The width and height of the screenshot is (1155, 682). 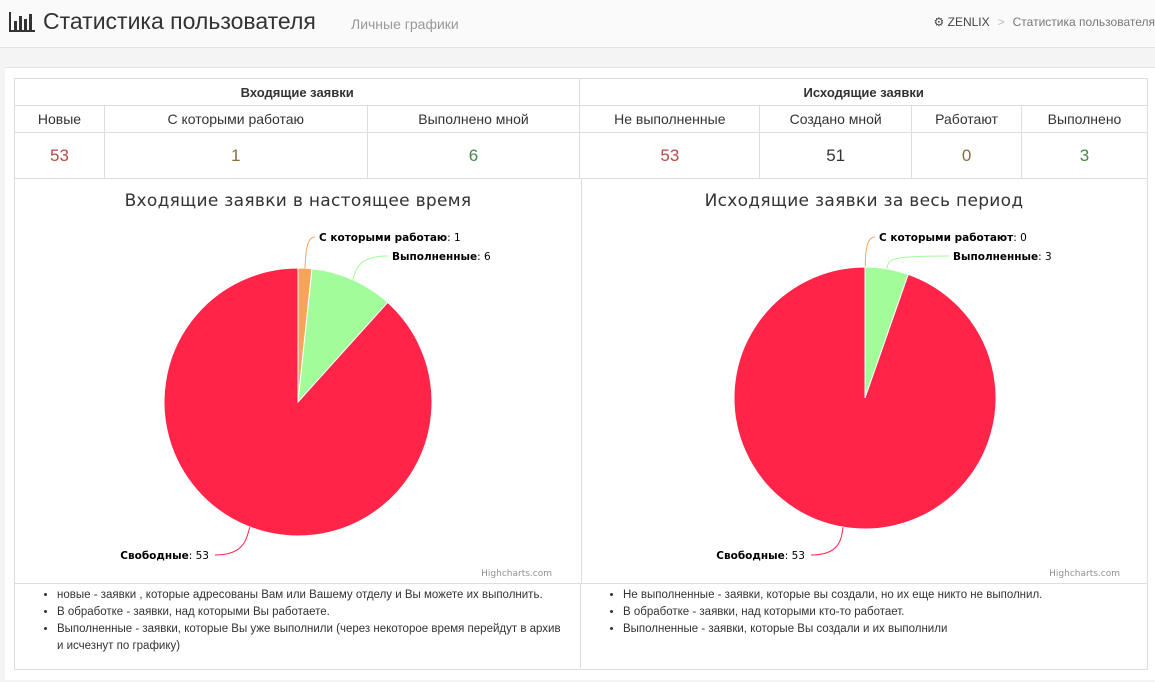 I want to click on stat-working-value: 1, so click(x=235, y=155).